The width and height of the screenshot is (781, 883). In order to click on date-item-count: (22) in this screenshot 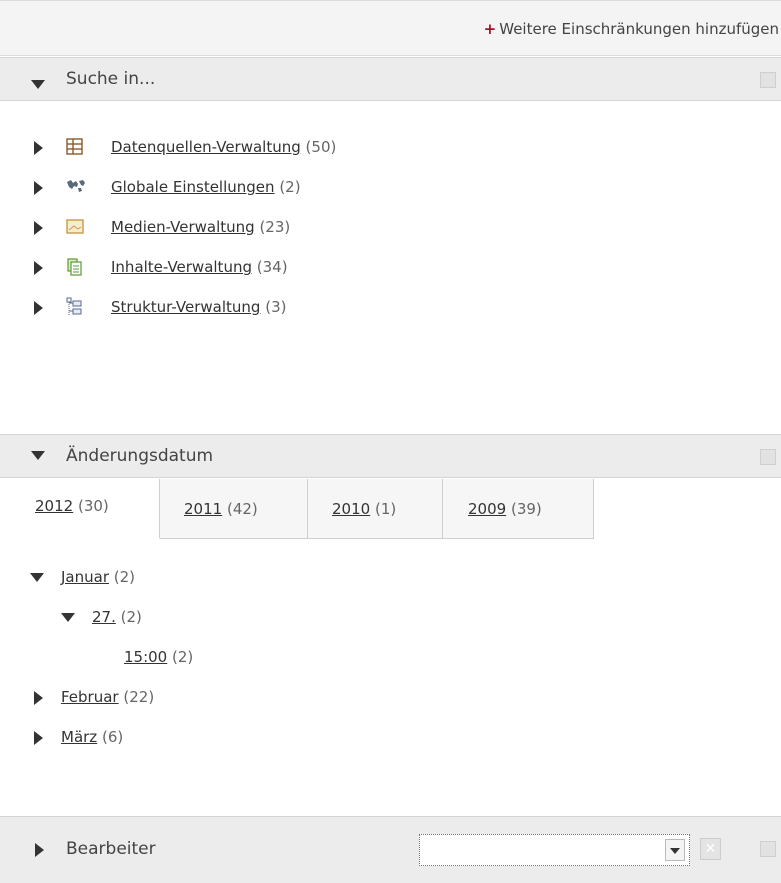, I will do `click(139, 697)`.